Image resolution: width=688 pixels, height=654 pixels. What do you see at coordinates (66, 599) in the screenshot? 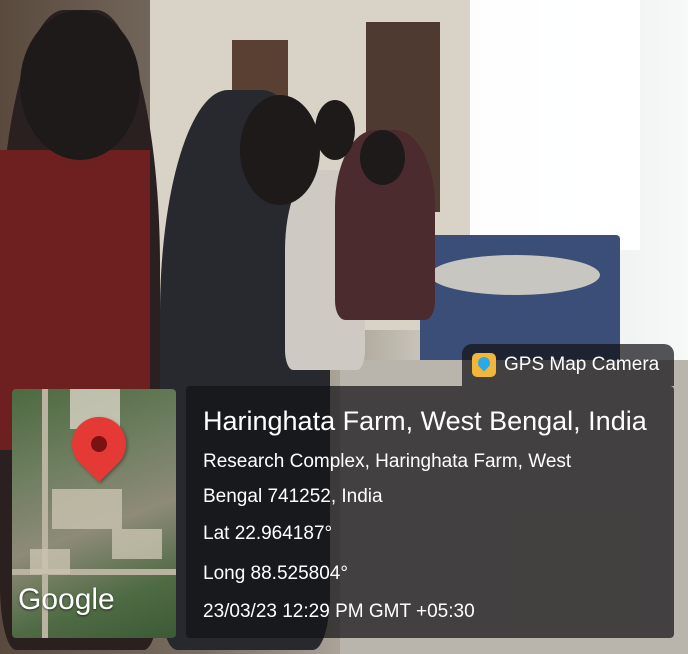
I see `google-logo: Google` at bounding box center [66, 599].